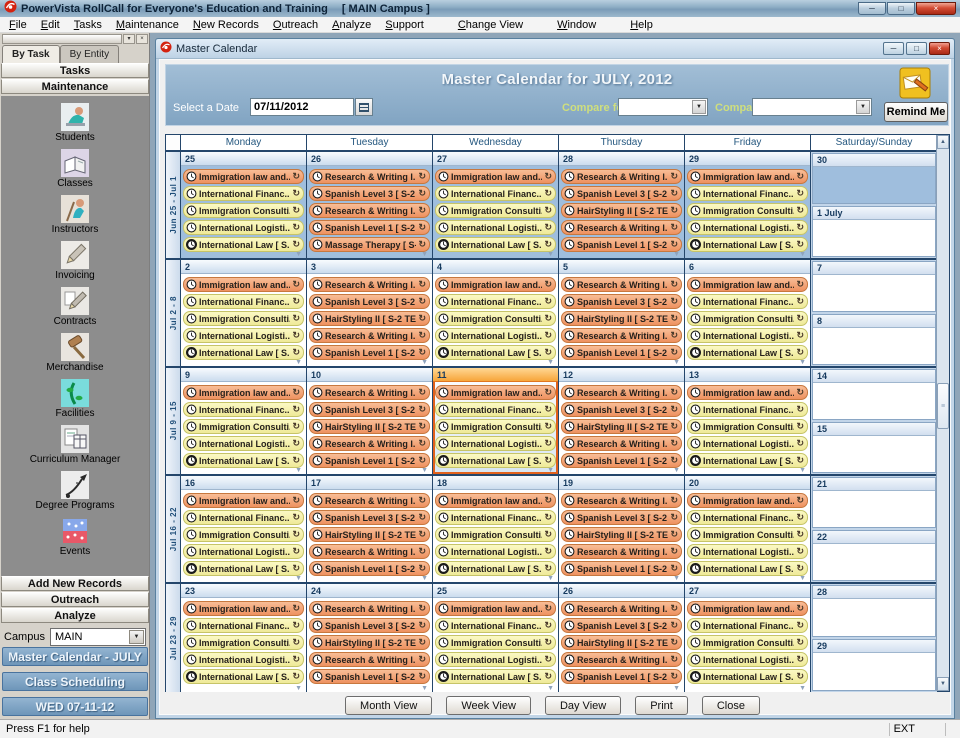 The height and width of the screenshot is (738, 960). What do you see at coordinates (142, 39) in the screenshot?
I see `toolbar-close-icon: ×` at bounding box center [142, 39].